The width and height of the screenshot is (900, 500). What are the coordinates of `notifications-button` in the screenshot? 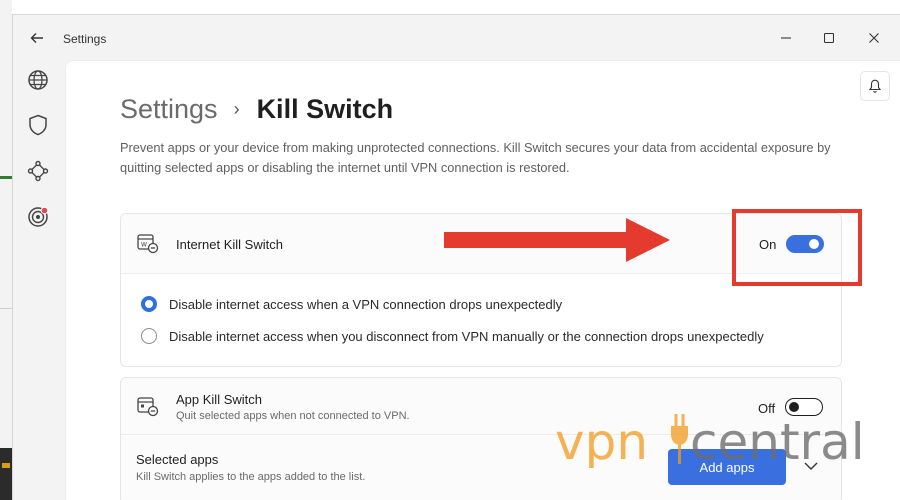 It's located at (875, 86).